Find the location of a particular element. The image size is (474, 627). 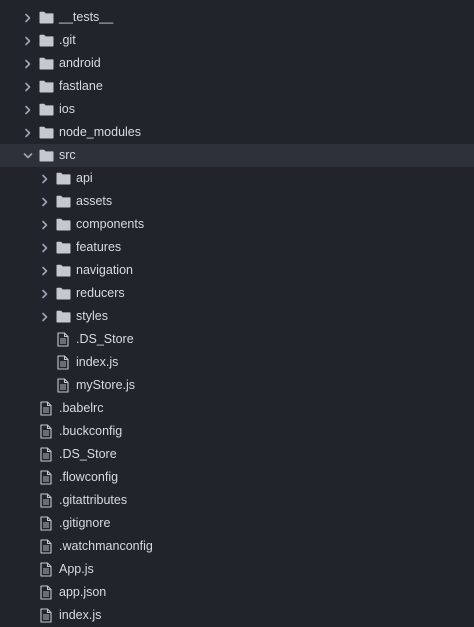

tree-item-label: .buckconfig is located at coordinates (91, 431).